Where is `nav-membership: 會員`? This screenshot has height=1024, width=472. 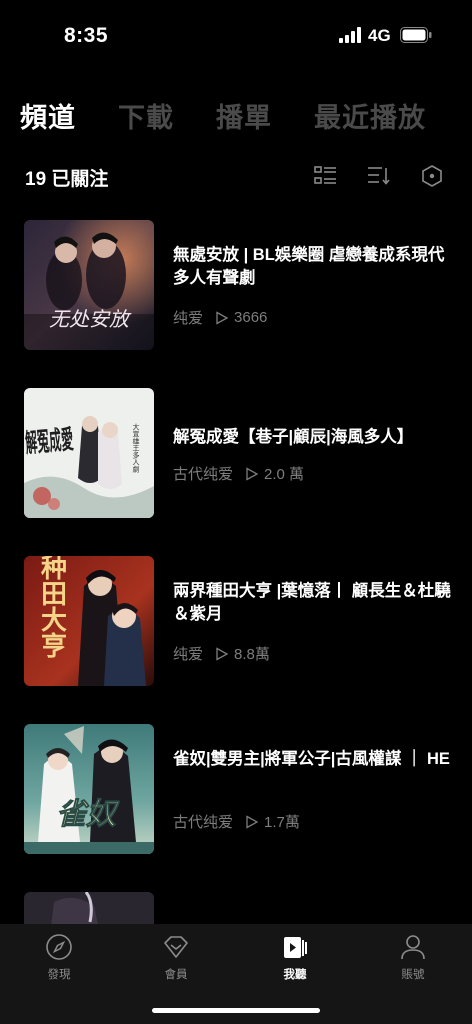
nav-membership: 會員 is located at coordinates (176, 957).